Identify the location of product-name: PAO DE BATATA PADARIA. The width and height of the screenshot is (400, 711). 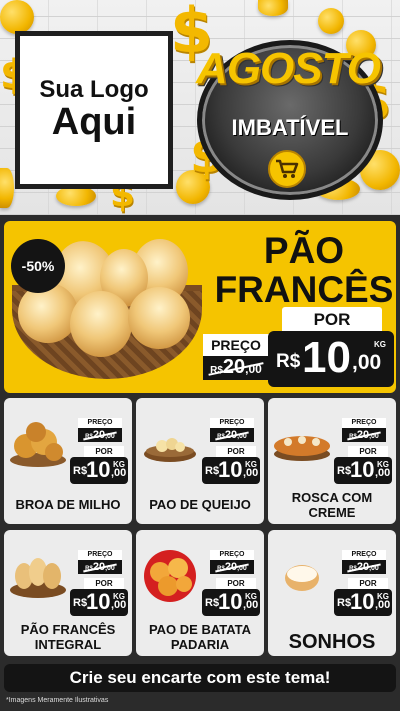
(200, 637).